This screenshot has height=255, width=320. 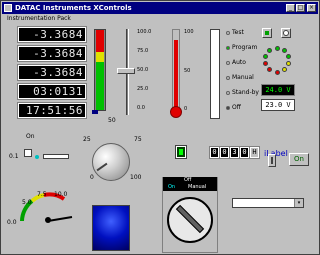 What do you see at coordinates (238, 32) in the screenshot?
I see `mode-label-test: Test` at bounding box center [238, 32].